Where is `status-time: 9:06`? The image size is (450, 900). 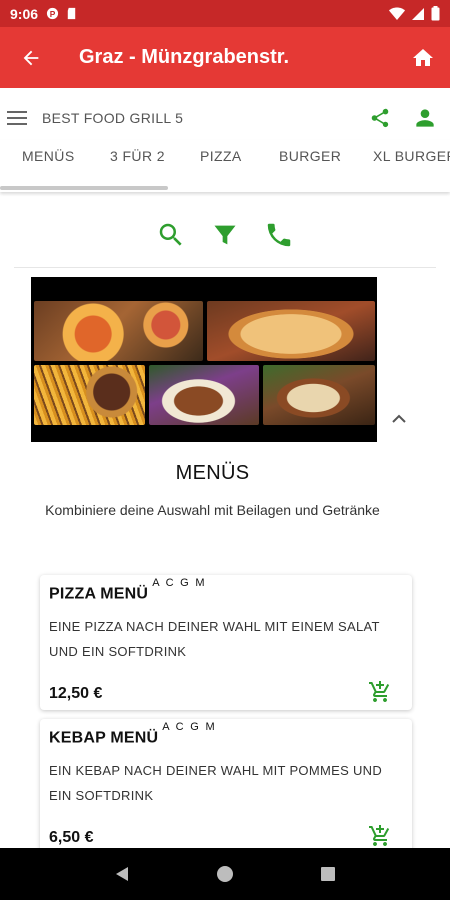
status-time: 9:06 is located at coordinates (24, 13).